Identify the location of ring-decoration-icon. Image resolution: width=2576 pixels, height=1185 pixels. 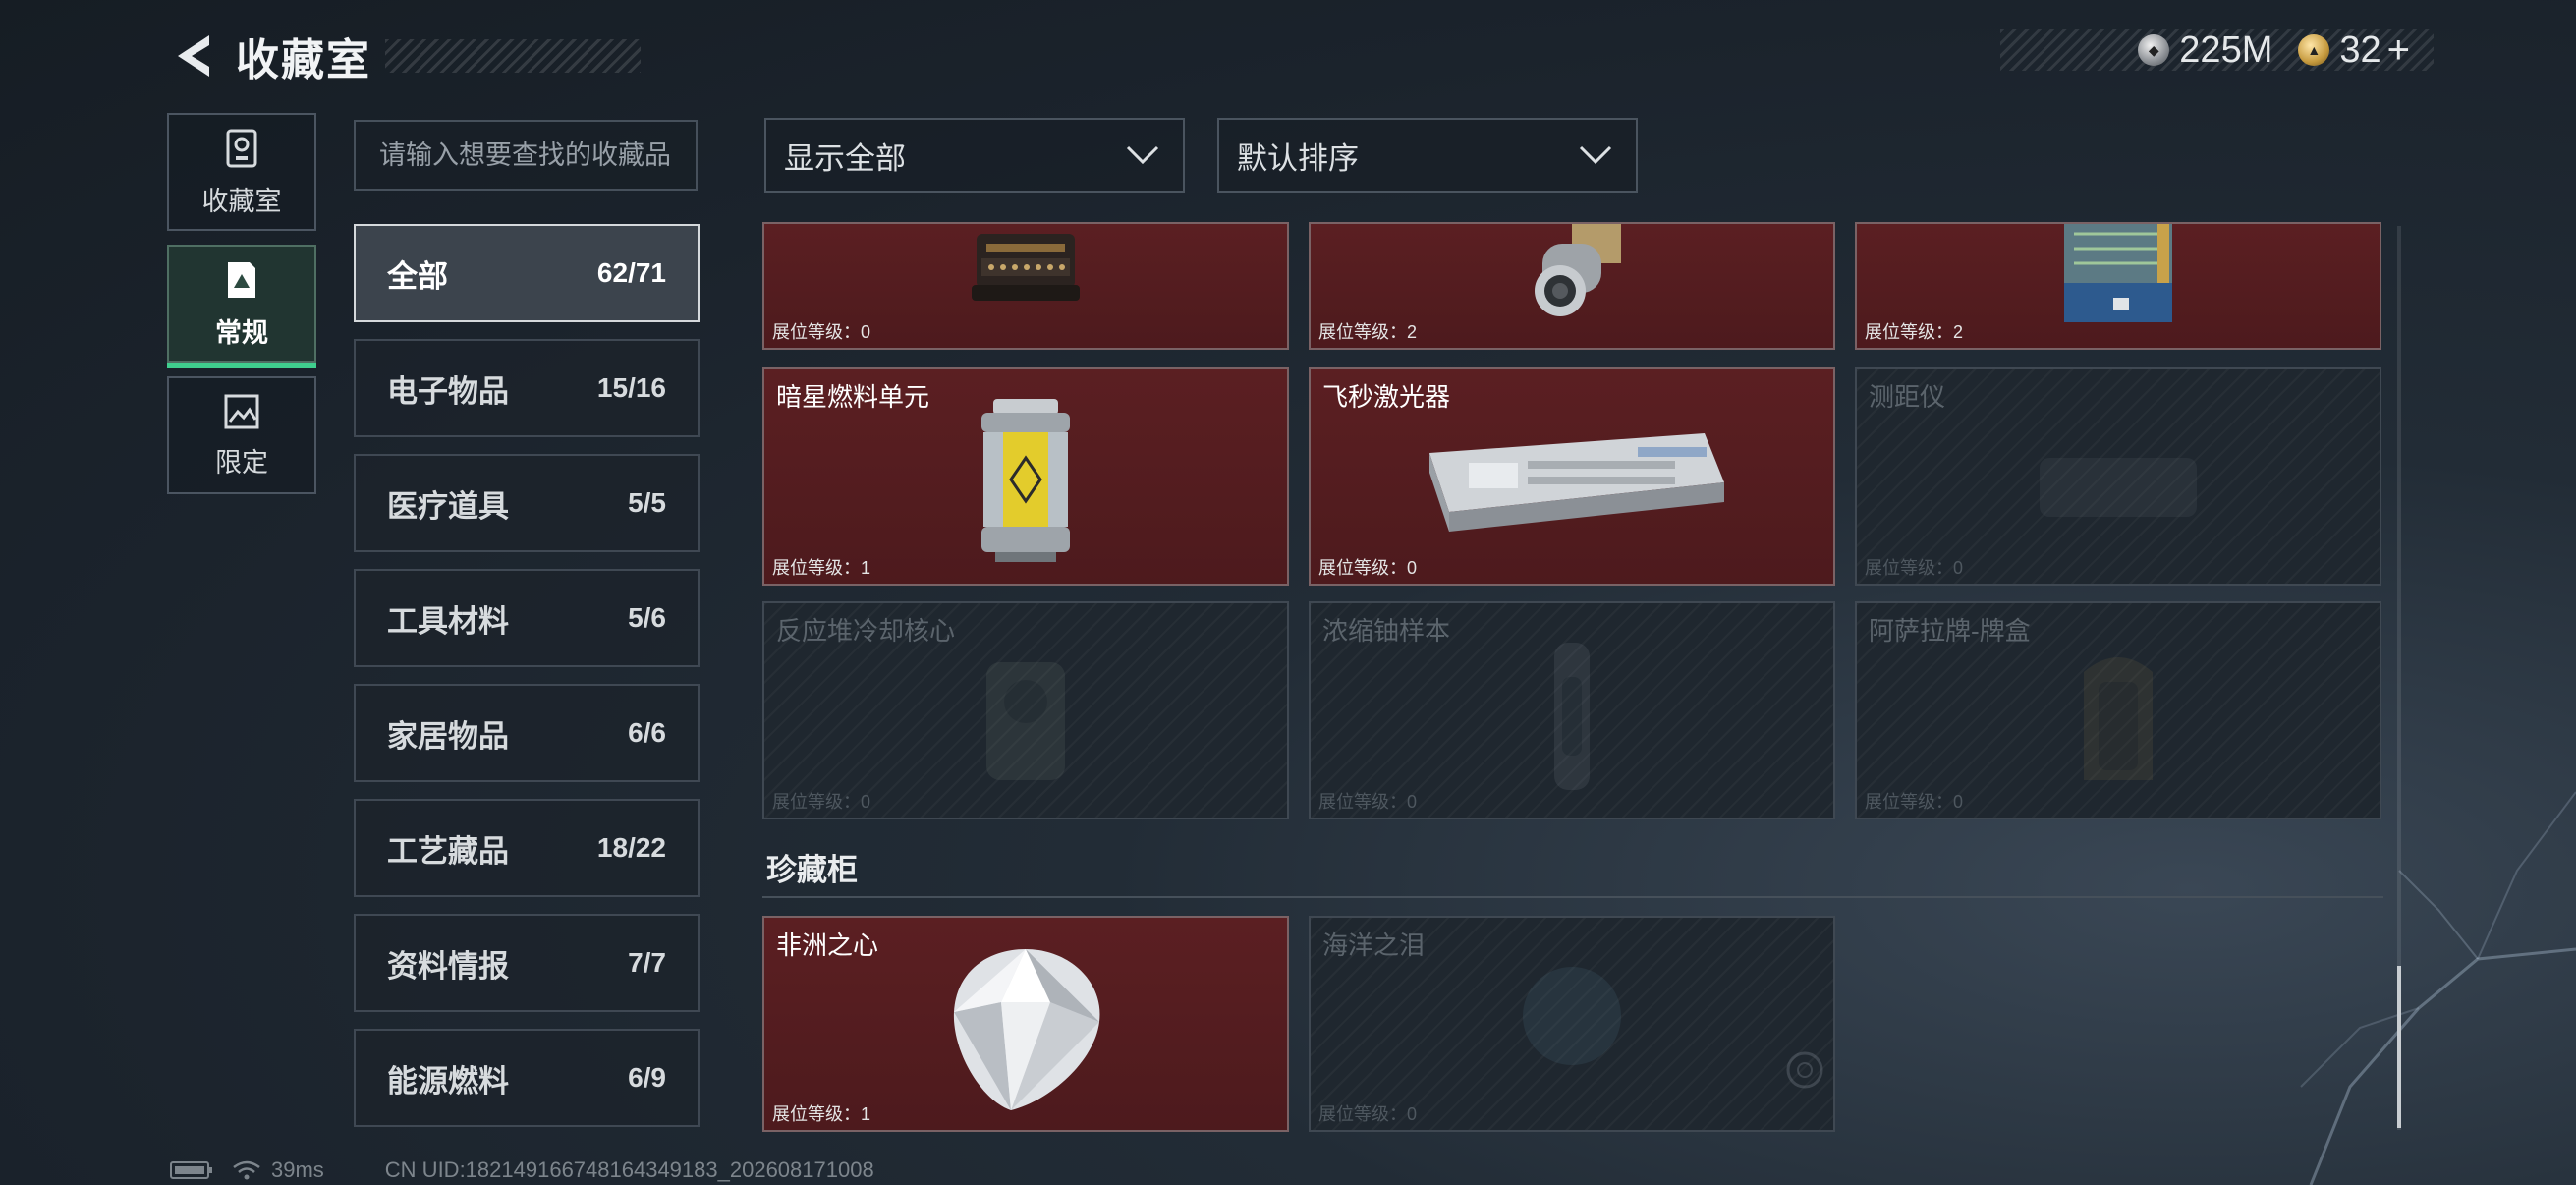
(1804, 1070).